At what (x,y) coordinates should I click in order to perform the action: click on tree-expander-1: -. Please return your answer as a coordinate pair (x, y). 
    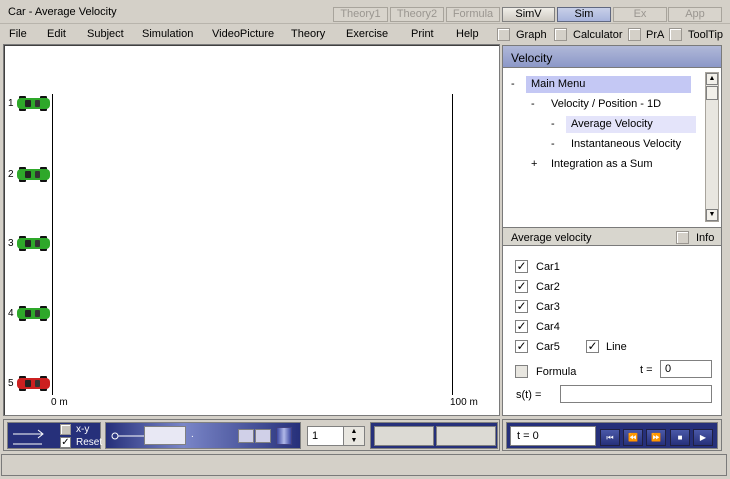
    Looking at the image, I should click on (513, 84).